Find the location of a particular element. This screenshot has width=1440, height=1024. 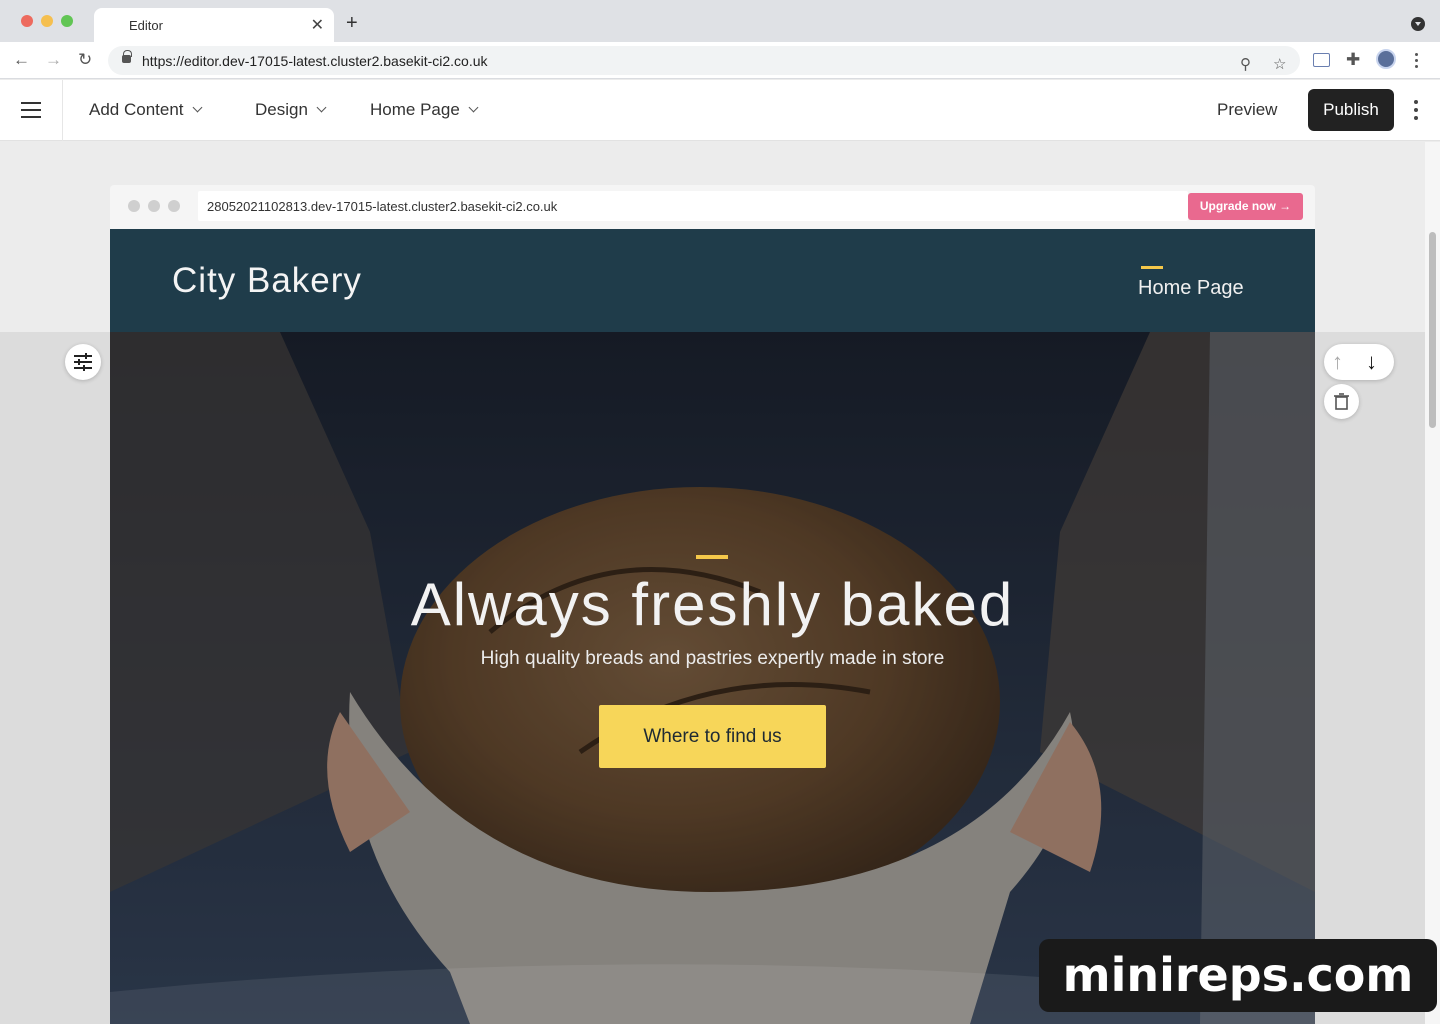

nav-active-indicator is located at coordinates (1152, 267).